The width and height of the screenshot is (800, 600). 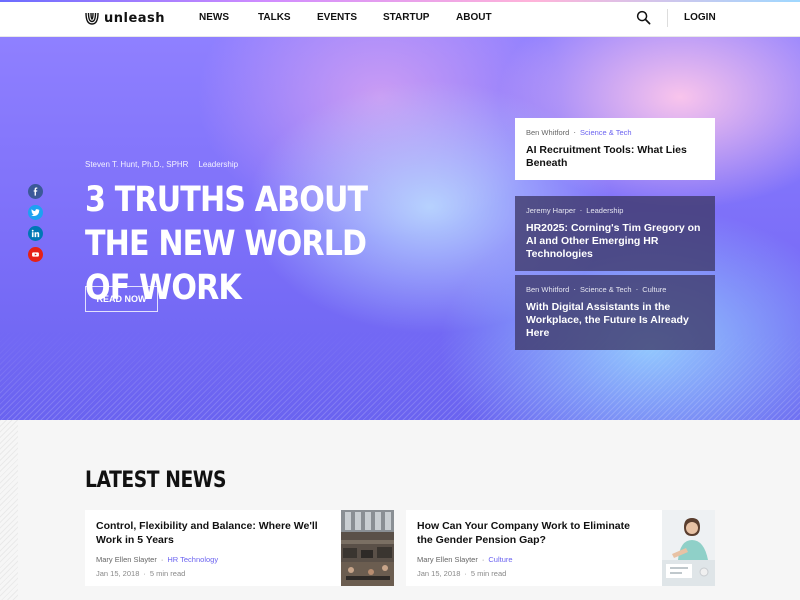 What do you see at coordinates (135, 18) in the screenshot?
I see `logo-text: unleash` at bounding box center [135, 18].